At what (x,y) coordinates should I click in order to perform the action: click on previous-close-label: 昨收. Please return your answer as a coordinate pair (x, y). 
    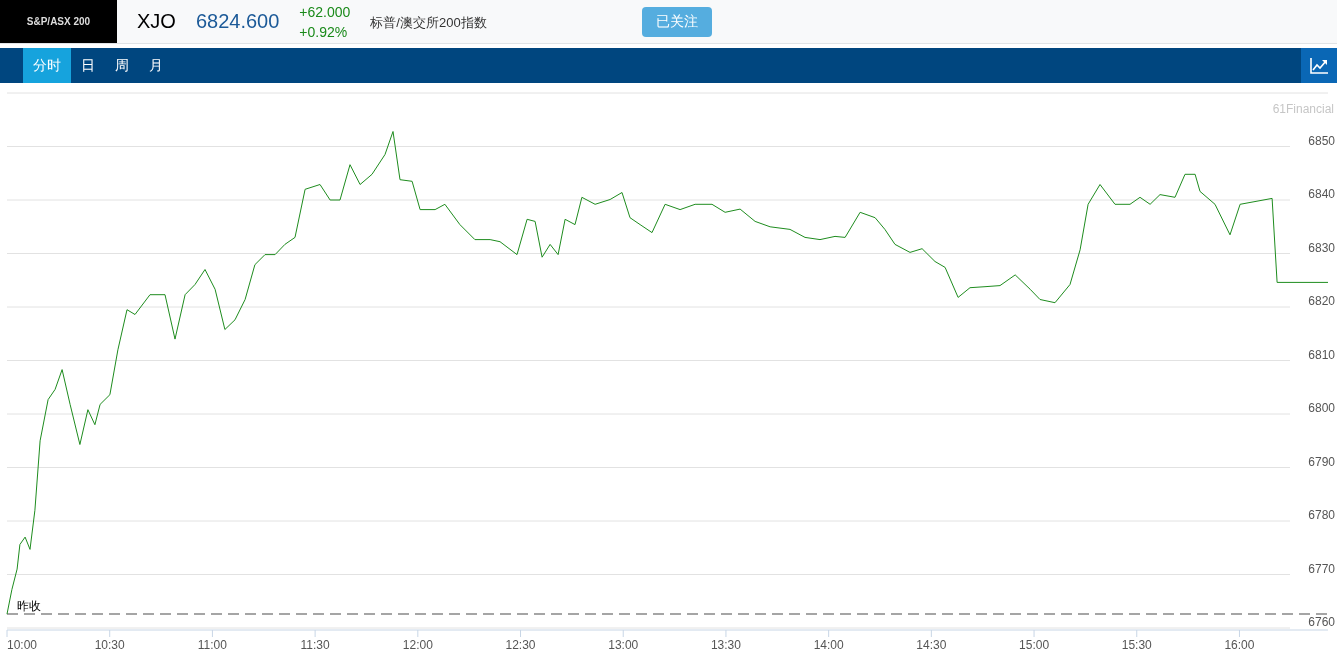
    Looking at the image, I should click on (29, 606).